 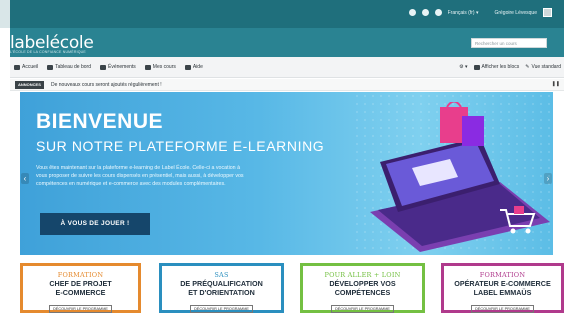 What do you see at coordinates (425, 12) in the screenshot?
I see `message-icon` at bounding box center [425, 12].